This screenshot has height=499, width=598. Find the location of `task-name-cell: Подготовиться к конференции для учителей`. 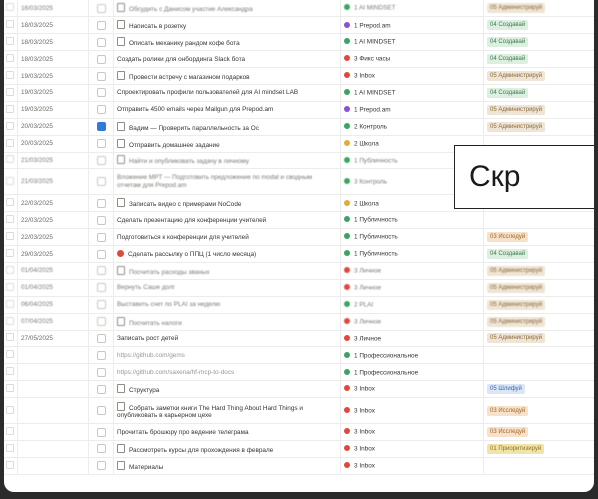

task-name-cell: Подготовиться к конференции для учителей is located at coordinates (227, 237).